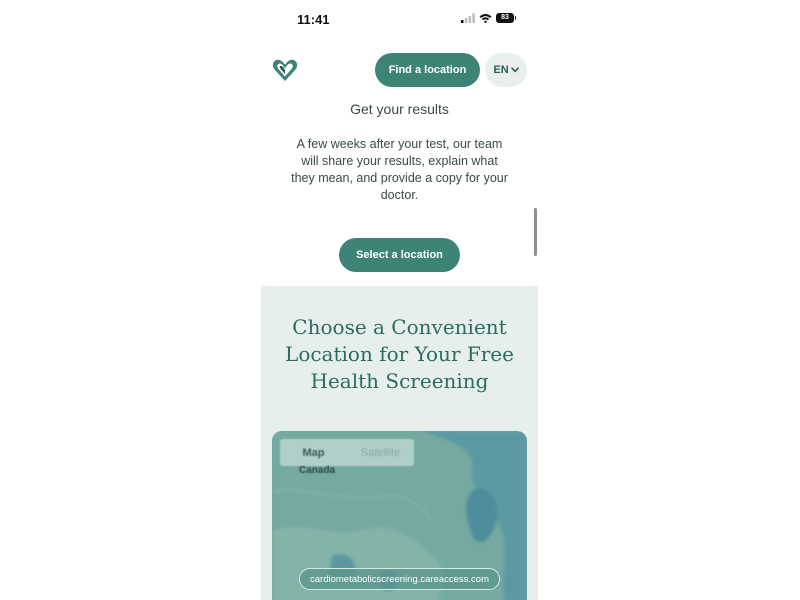  I want to click on battery-icon: 83, so click(506, 18).